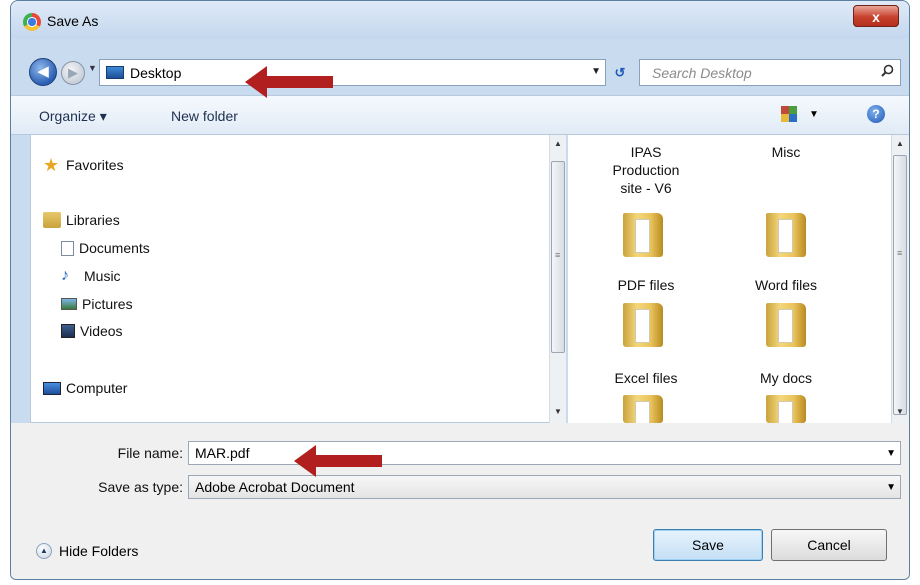 The image size is (920, 585). I want to click on save-button: Save, so click(708, 545).